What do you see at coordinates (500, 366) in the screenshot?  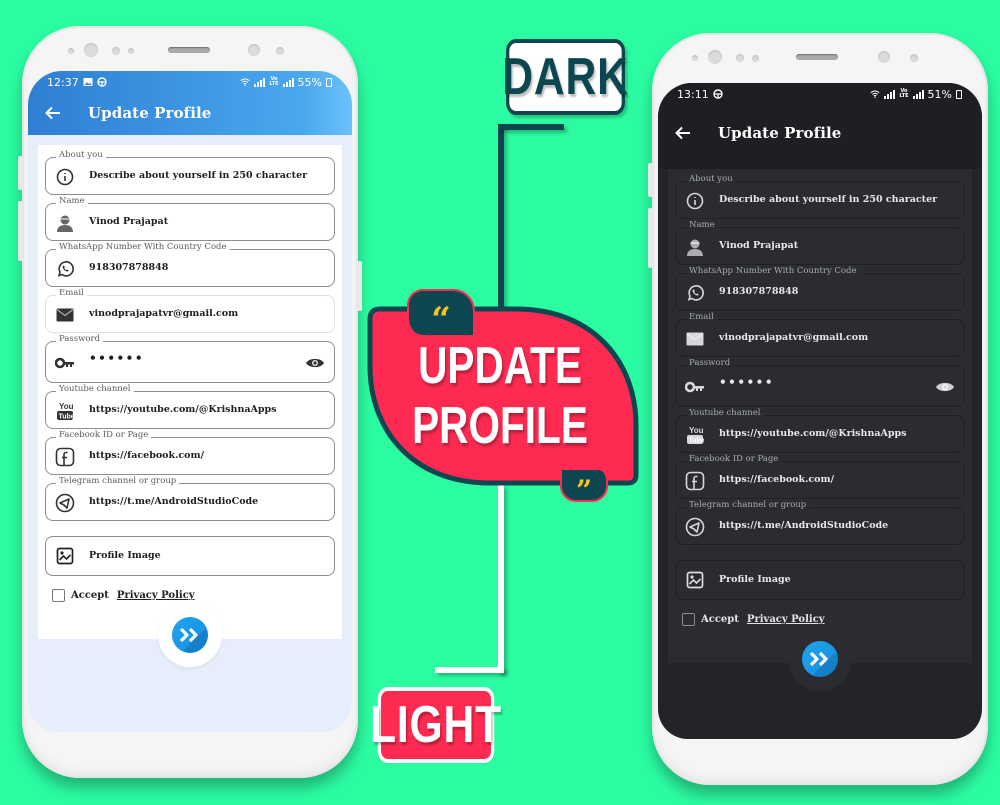 I see `headline-line-1: UPDATE` at bounding box center [500, 366].